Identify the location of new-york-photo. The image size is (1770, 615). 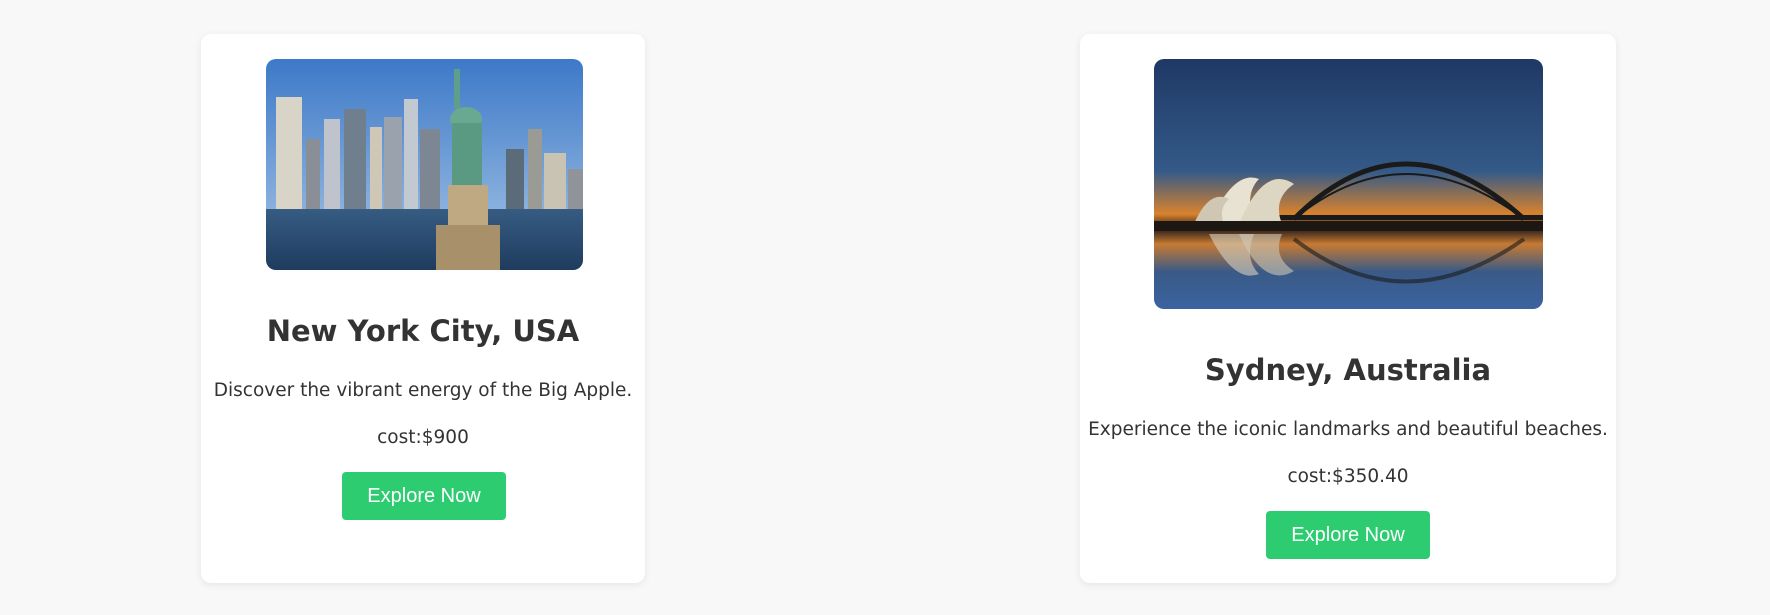
(424, 164).